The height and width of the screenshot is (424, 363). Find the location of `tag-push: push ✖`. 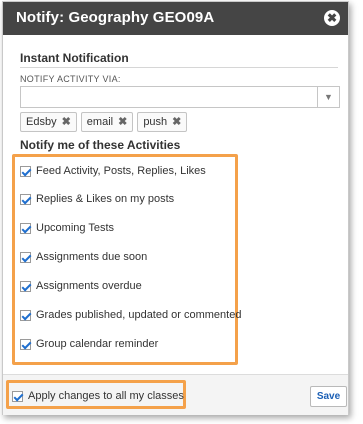

tag-push: push ✖ is located at coordinates (162, 122).